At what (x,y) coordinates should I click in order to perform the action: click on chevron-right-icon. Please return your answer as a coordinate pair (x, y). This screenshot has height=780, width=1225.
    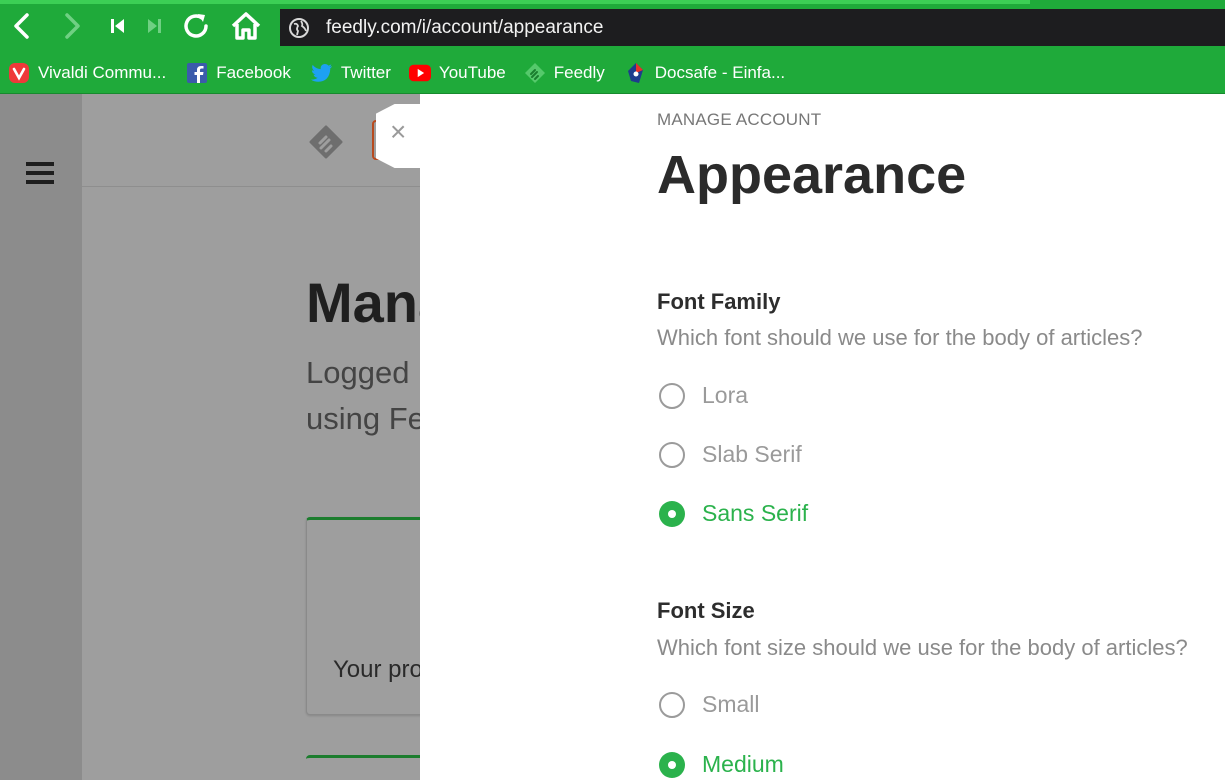
    Looking at the image, I should click on (72, 26).